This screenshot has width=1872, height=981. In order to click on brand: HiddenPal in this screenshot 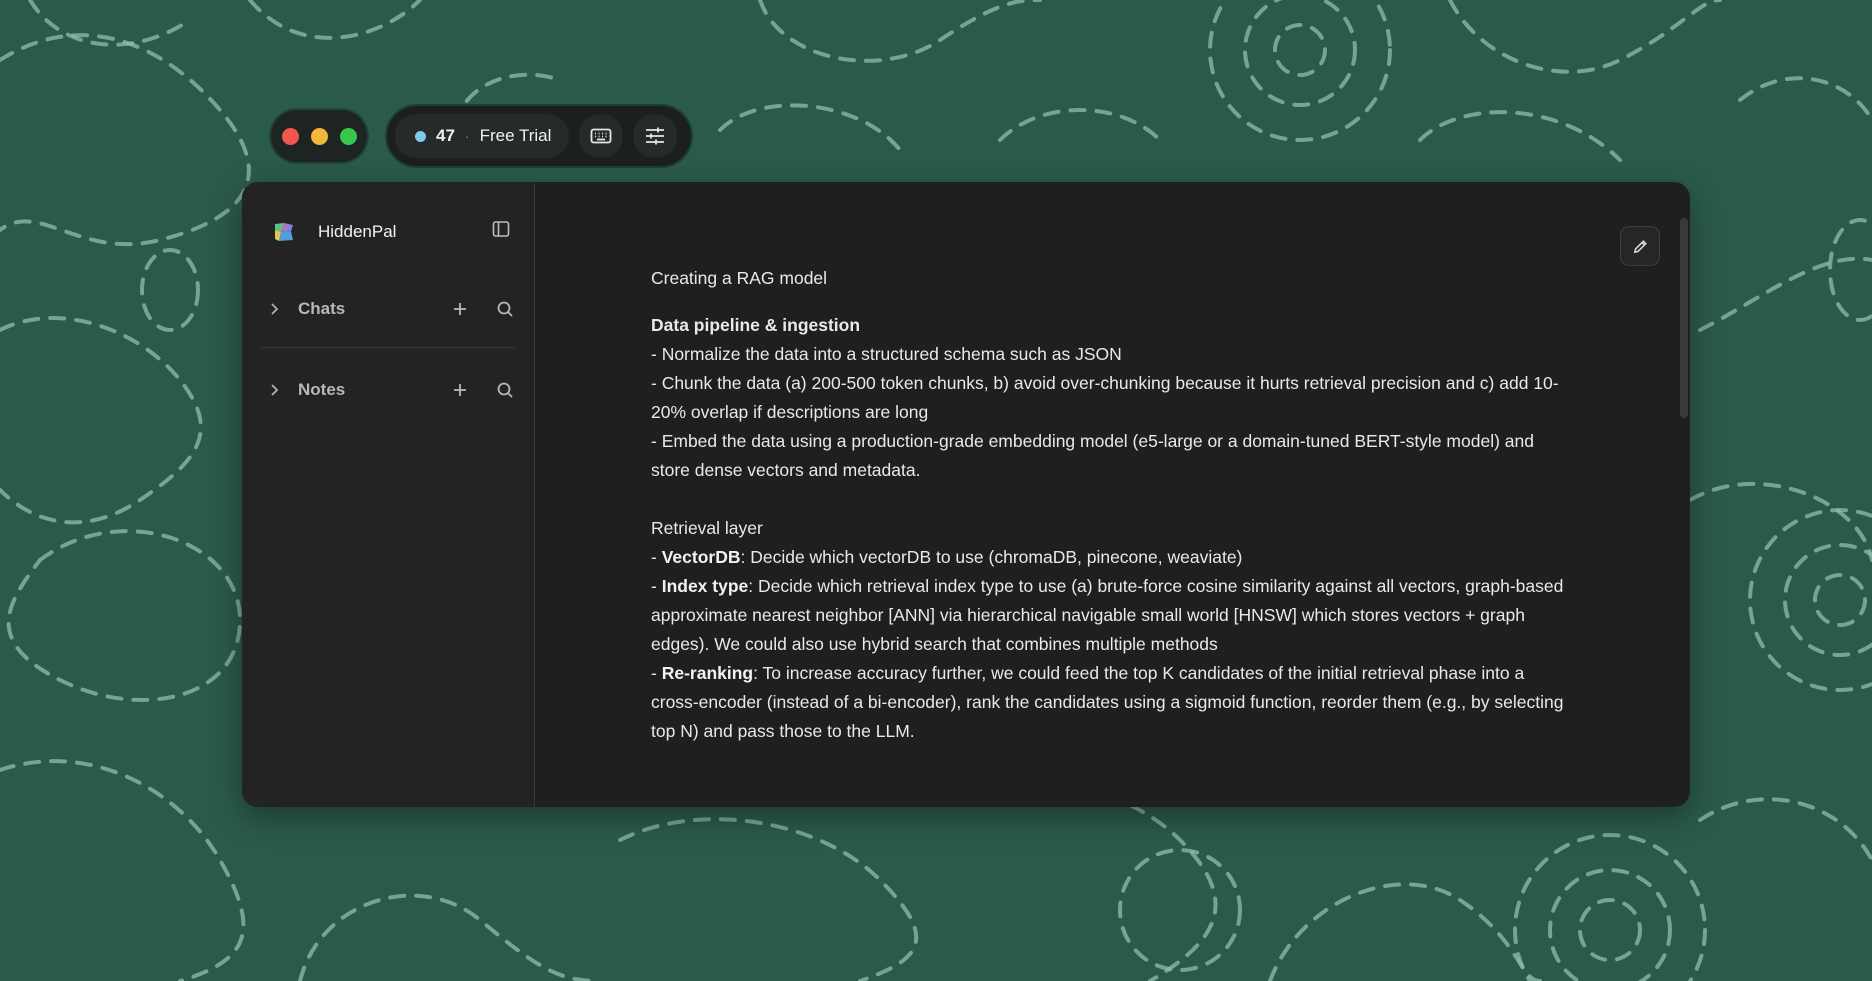, I will do `click(334, 232)`.